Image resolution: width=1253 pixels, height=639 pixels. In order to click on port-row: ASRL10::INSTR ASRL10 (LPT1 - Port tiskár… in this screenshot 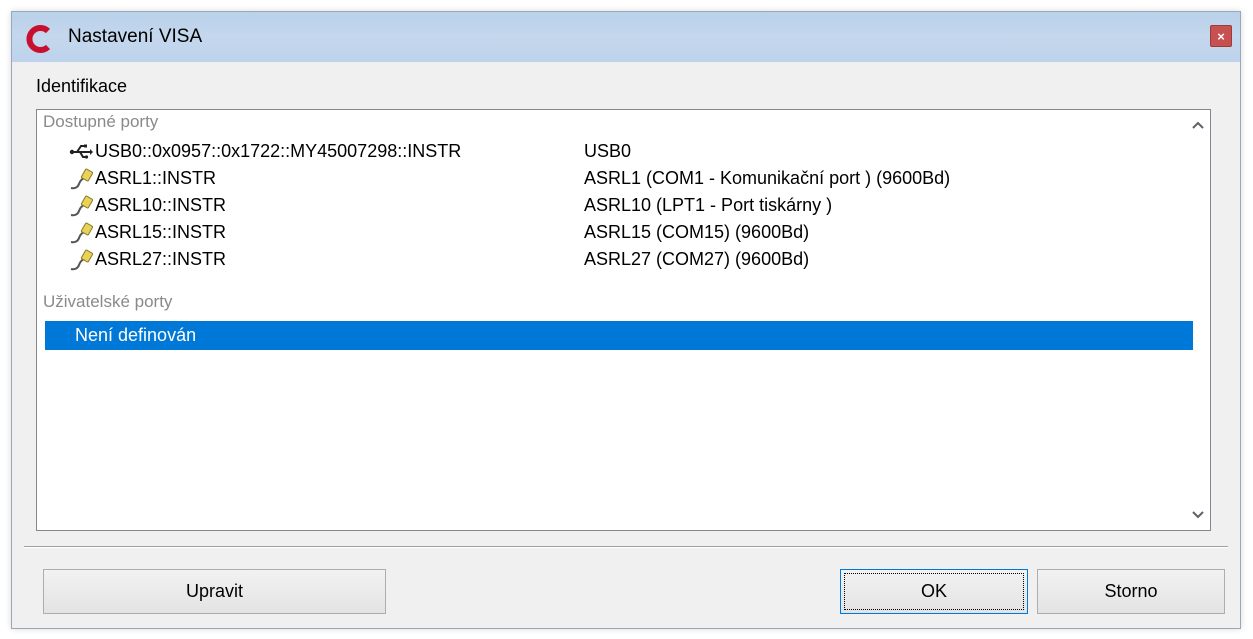, I will do `click(610, 206)`.